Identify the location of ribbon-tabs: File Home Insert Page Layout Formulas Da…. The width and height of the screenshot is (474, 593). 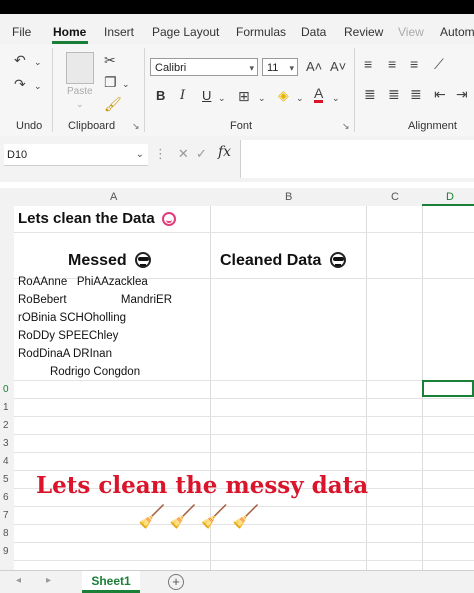
(237, 29).